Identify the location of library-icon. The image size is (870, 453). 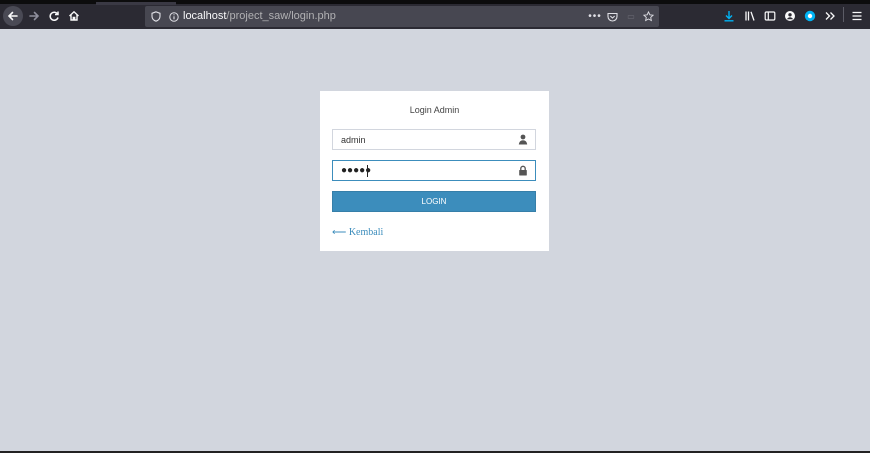
(750, 16).